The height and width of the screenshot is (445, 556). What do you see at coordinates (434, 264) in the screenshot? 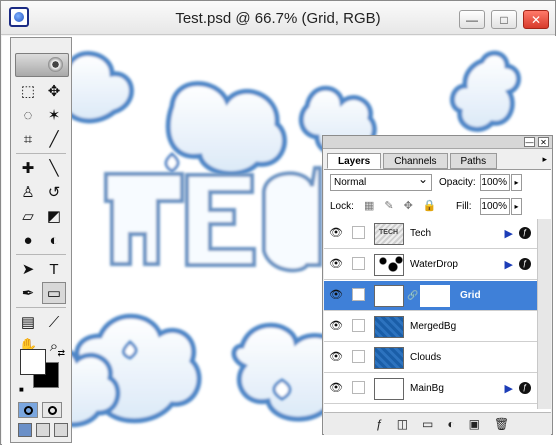
I see `layer-name: WaterDrop` at bounding box center [434, 264].